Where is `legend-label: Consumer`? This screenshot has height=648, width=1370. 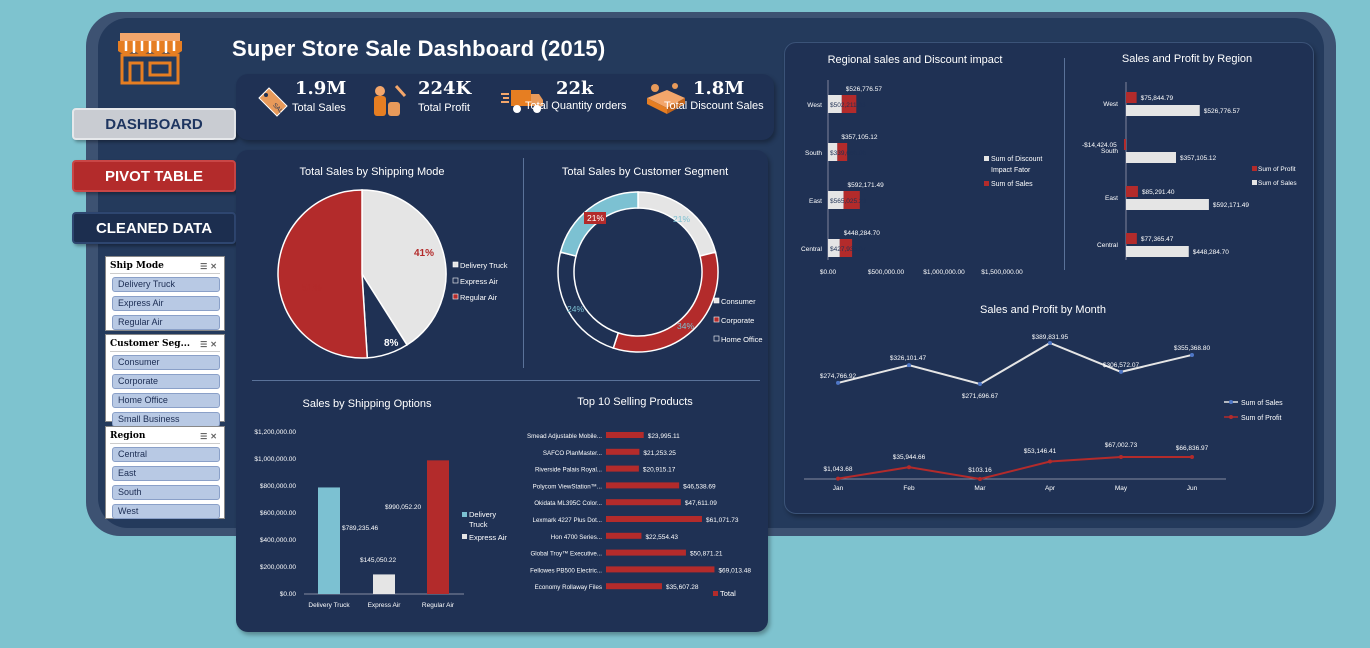 legend-label: Consumer is located at coordinates (738, 301).